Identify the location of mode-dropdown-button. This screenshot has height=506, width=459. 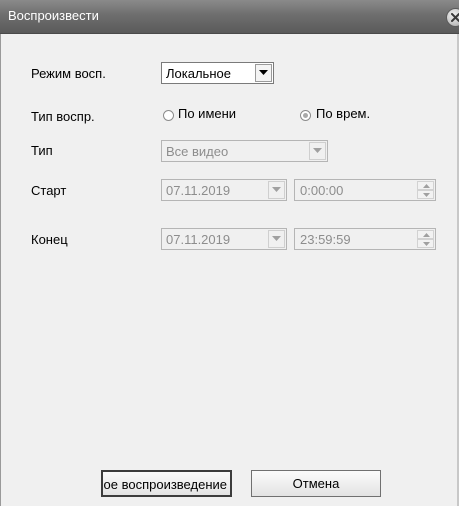
(263, 73).